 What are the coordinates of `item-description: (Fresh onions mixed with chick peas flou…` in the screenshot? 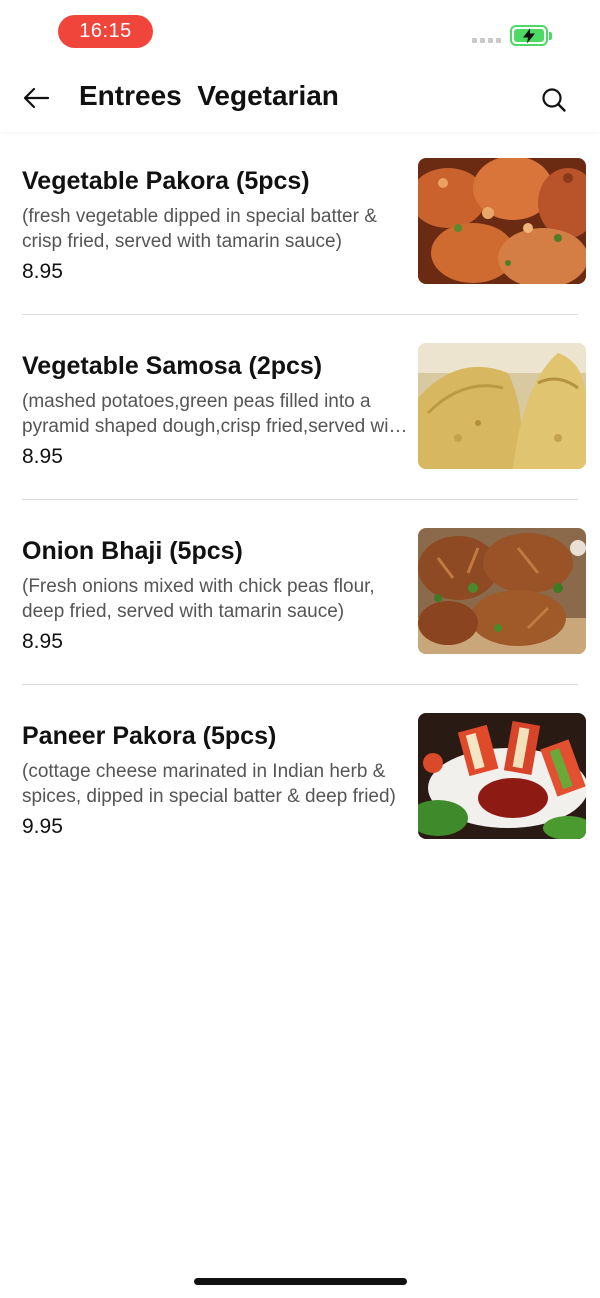 It's located at (198, 599).